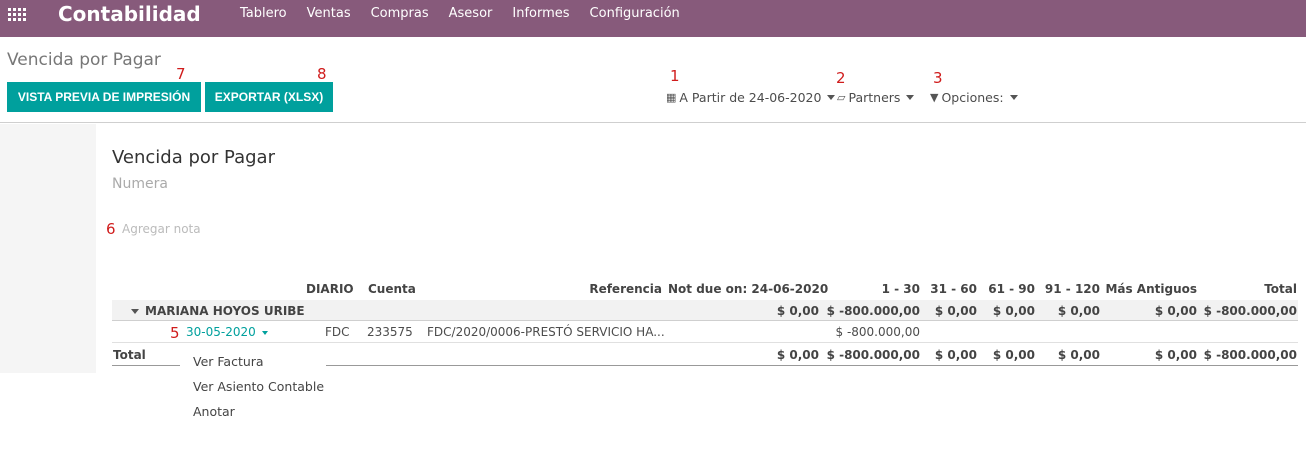 This screenshot has width=1306, height=456. I want to click on menu-item-configuracion: Configuración, so click(635, 13).